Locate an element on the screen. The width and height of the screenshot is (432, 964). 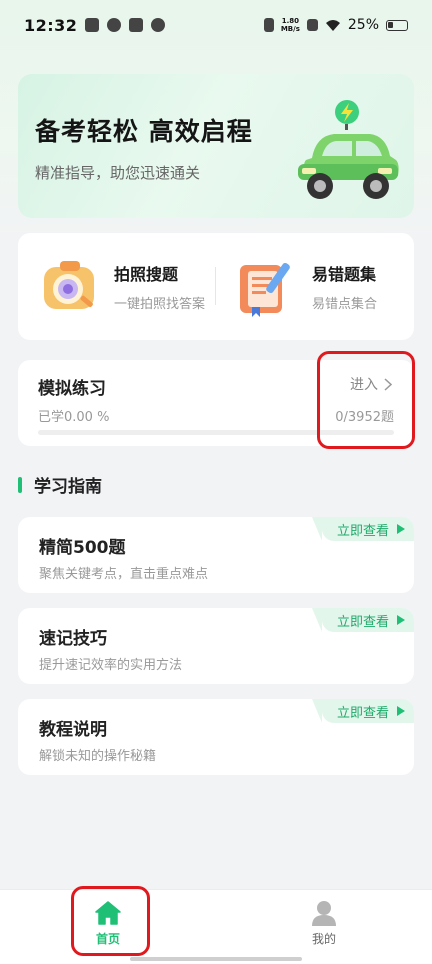
guide-card-essential-500: 精简500题 聚焦关键考点，直击重点难点 立即查看 is located at coordinates (216, 555).